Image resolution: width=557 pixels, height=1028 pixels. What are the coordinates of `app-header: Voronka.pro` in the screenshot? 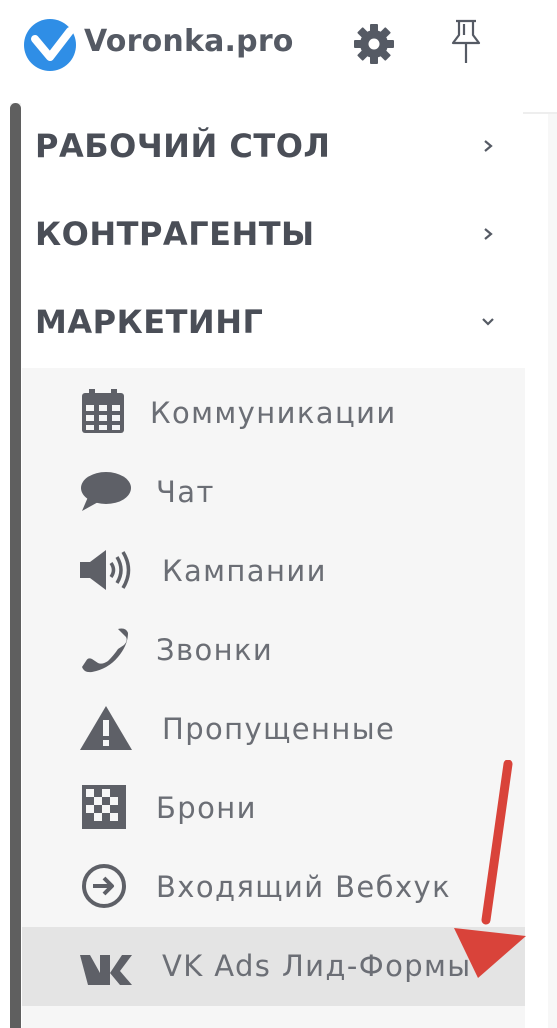 It's located at (278, 46).